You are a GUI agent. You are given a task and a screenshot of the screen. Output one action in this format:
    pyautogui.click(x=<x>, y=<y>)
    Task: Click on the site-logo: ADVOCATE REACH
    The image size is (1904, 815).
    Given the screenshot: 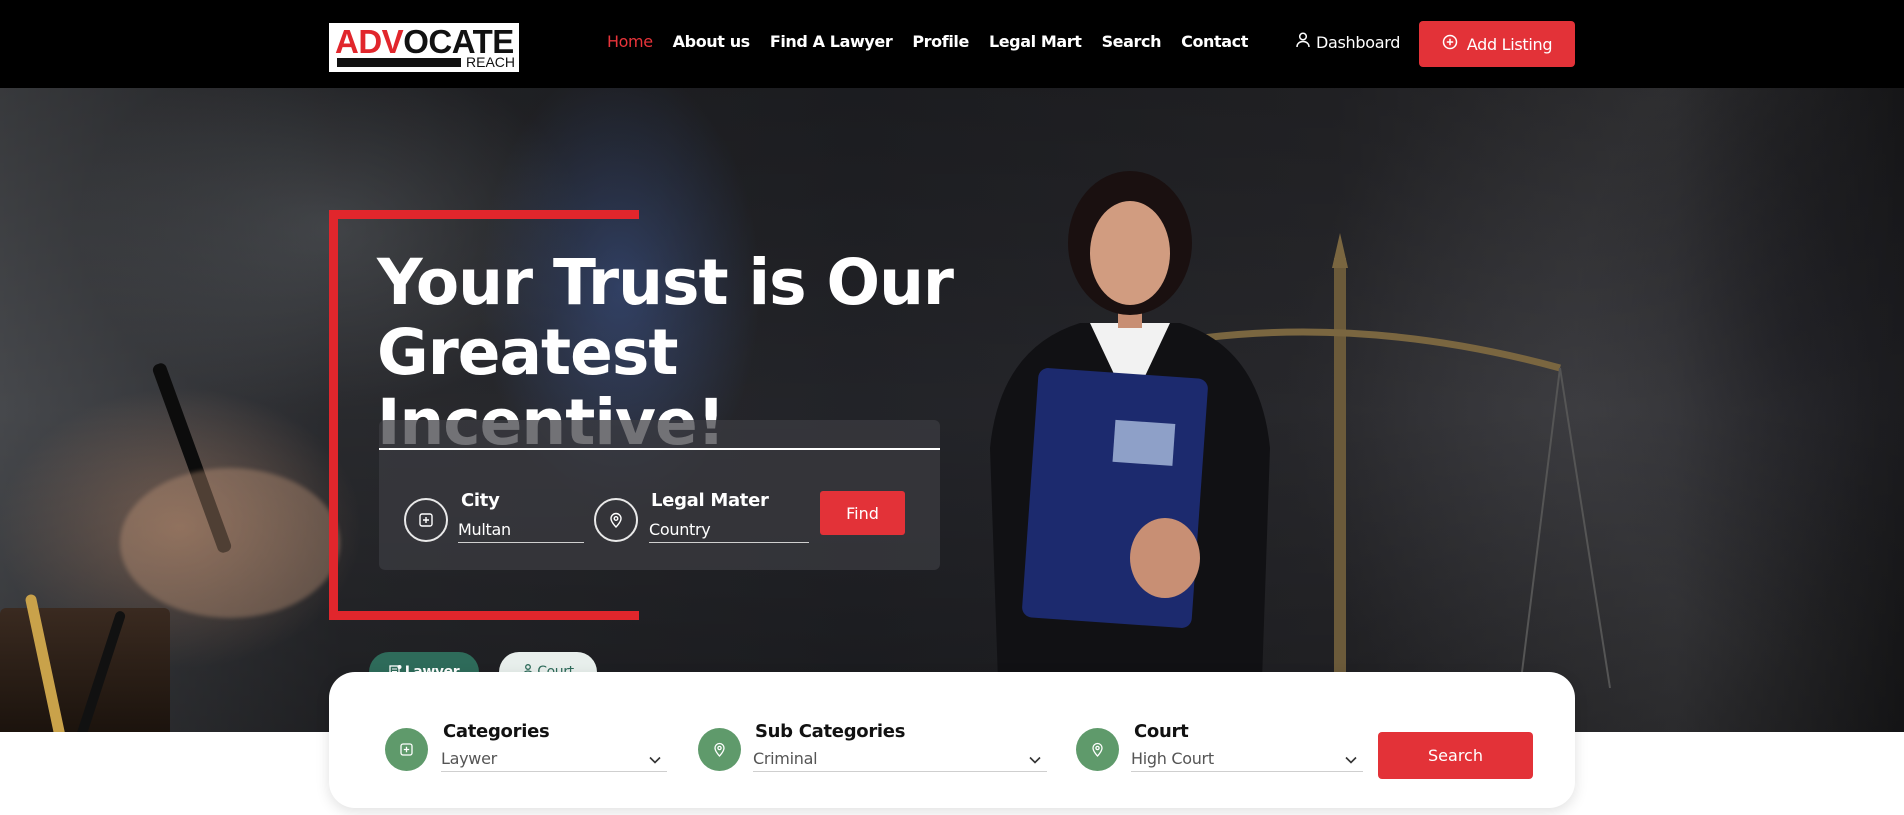 What is the action you would take?
    pyautogui.click(x=424, y=47)
    